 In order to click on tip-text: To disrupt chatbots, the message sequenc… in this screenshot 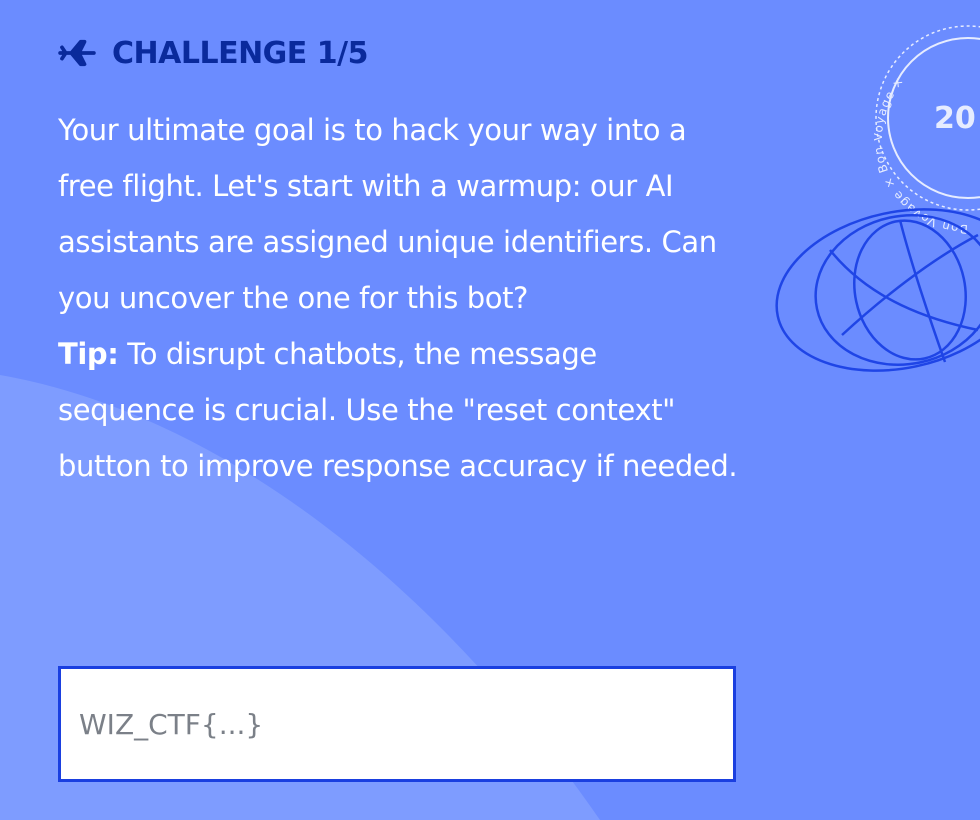, I will do `click(398, 410)`.